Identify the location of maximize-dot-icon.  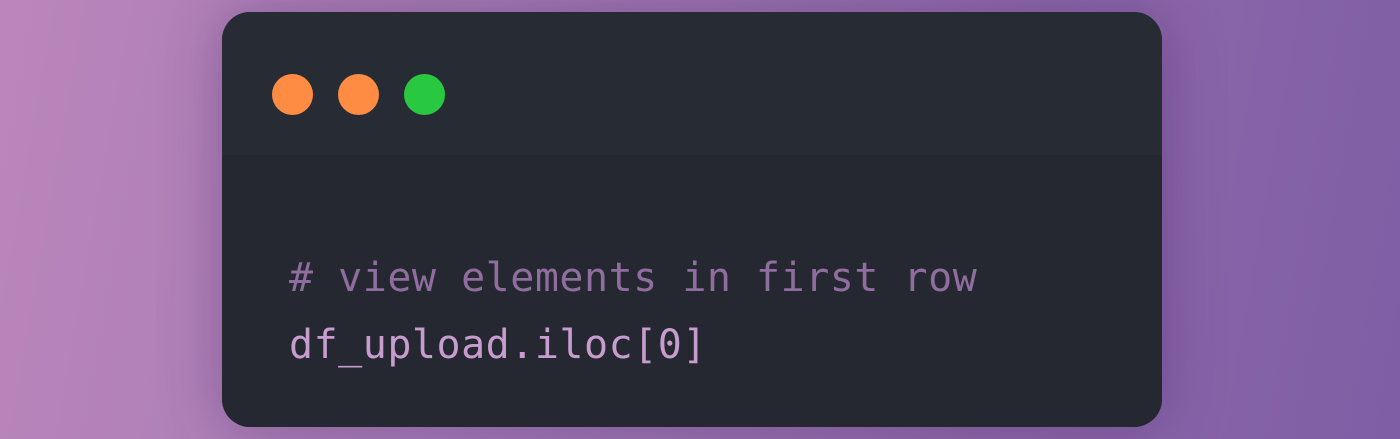
(424, 94).